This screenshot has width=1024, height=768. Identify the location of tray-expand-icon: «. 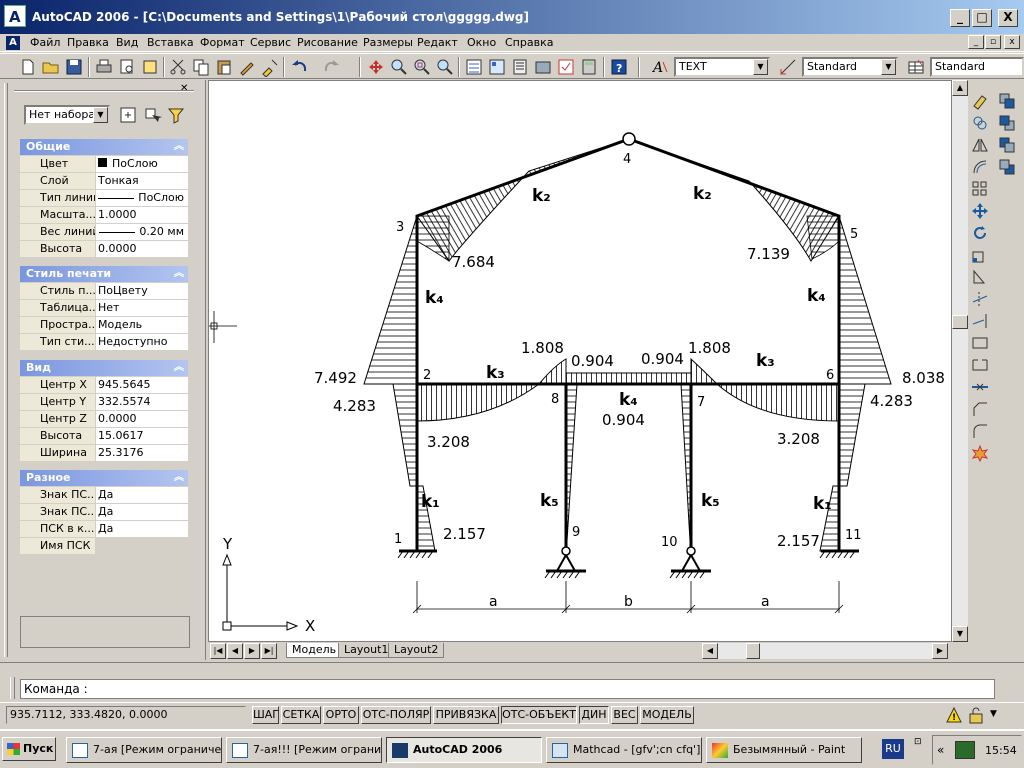
(940, 750).